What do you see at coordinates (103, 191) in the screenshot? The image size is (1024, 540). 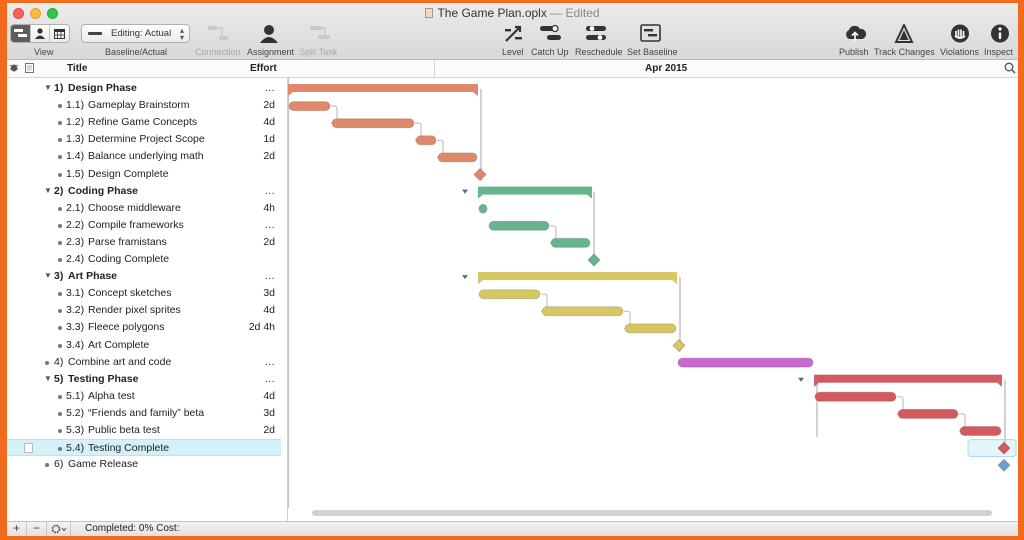 I see `task-title: Coding Phase` at bounding box center [103, 191].